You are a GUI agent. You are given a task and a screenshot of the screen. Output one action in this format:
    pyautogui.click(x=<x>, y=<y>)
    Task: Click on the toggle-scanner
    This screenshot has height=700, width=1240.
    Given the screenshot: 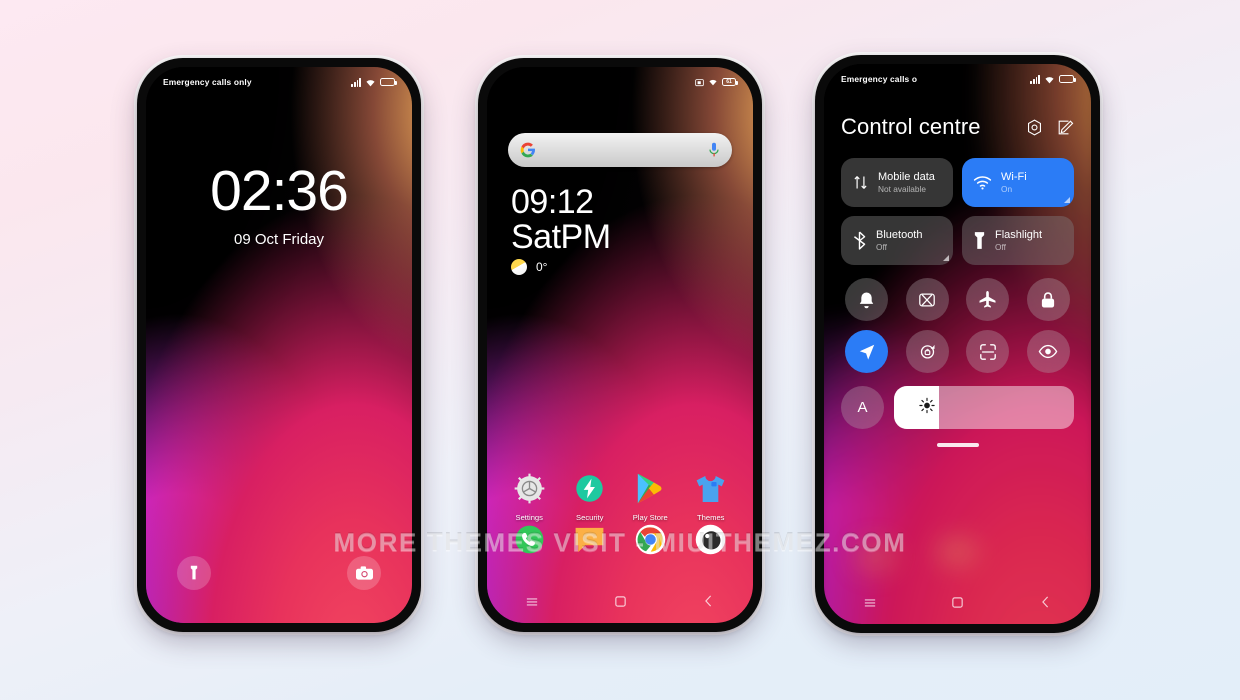 What is the action you would take?
    pyautogui.click(x=988, y=351)
    